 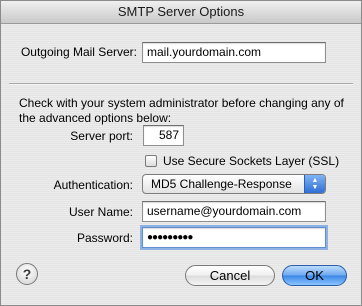 What do you see at coordinates (78, 52) in the screenshot?
I see `outgoing-server-label: Outgoing Mail Server:` at bounding box center [78, 52].